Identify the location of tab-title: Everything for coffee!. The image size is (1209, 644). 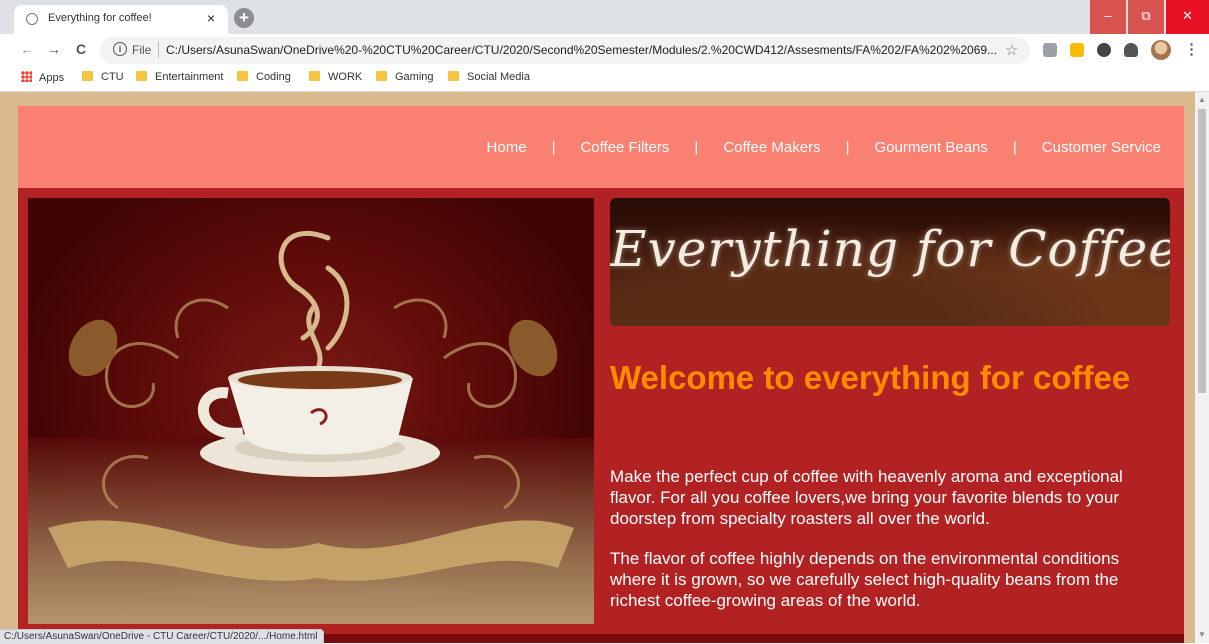
(100, 18).